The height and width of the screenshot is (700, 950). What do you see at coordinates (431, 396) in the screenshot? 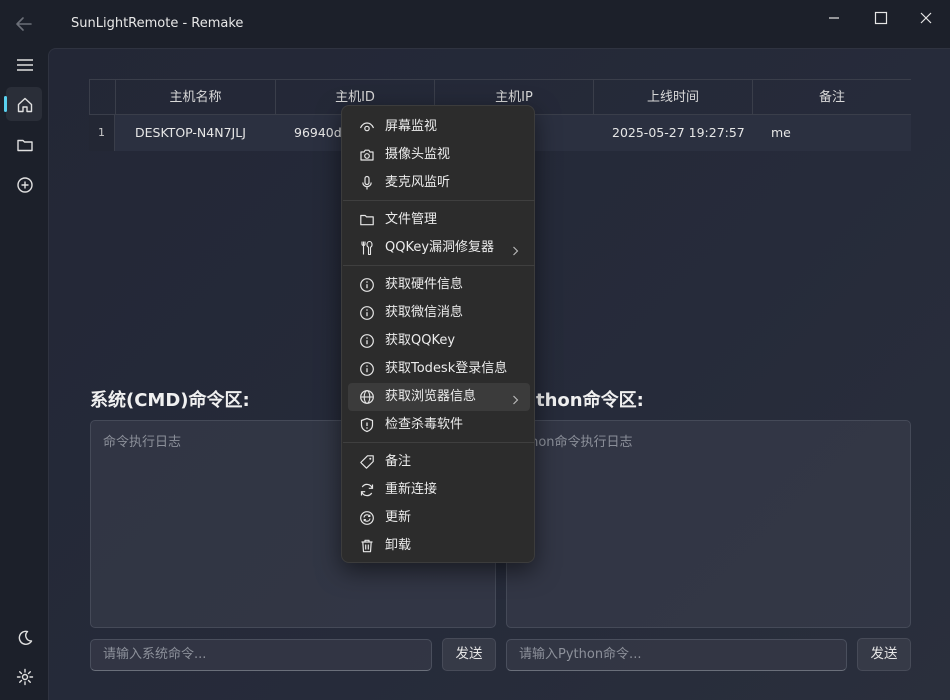
I see `menu-item-label: 获取浏览器信息` at bounding box center [431, 396].